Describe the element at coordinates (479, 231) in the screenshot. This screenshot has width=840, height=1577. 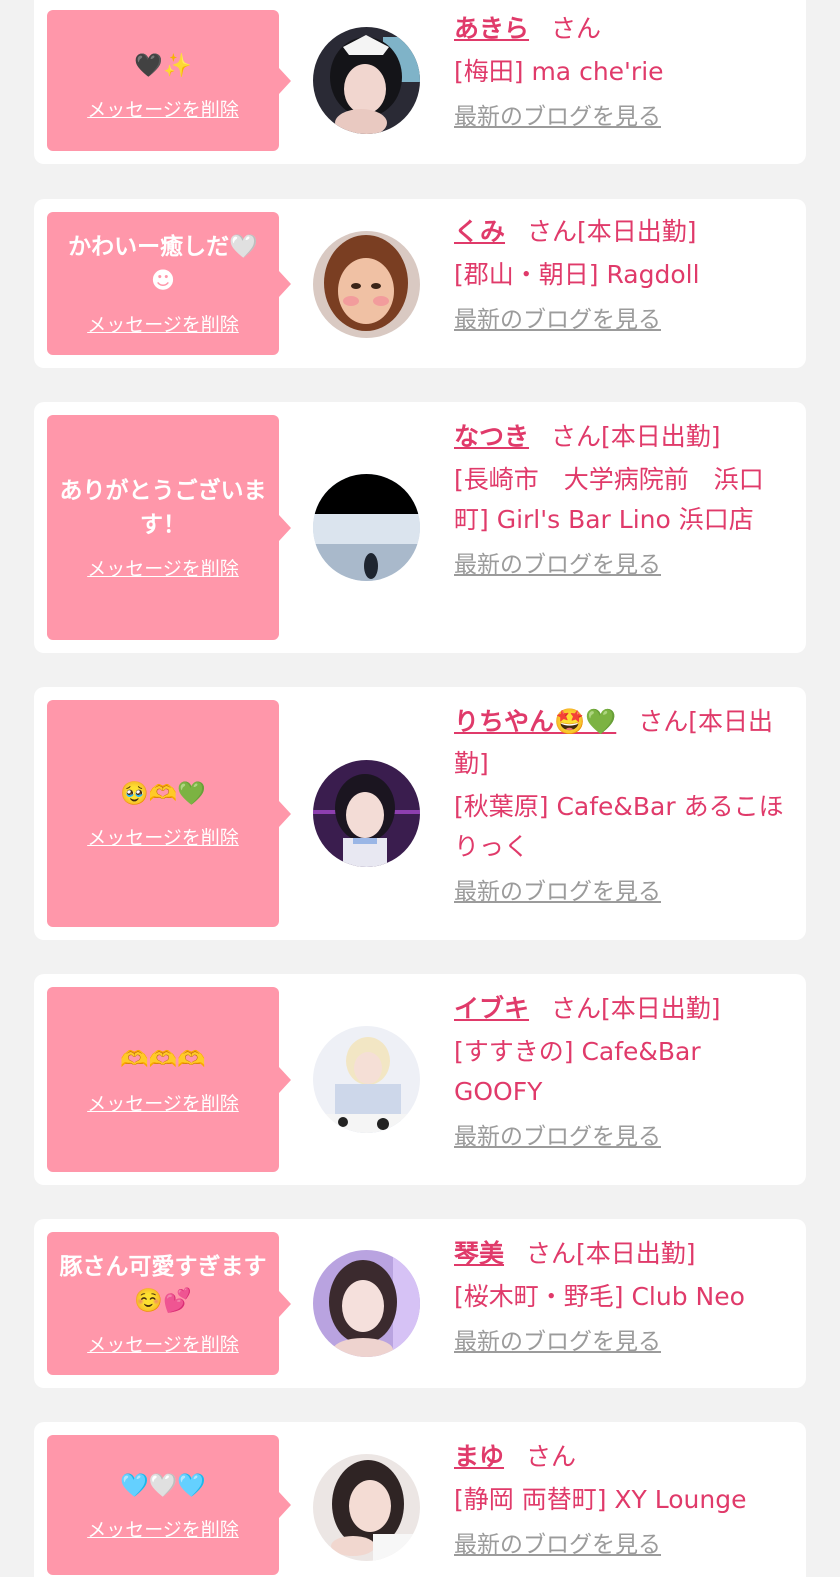
I see `cast-name-link: くみ` at that location.